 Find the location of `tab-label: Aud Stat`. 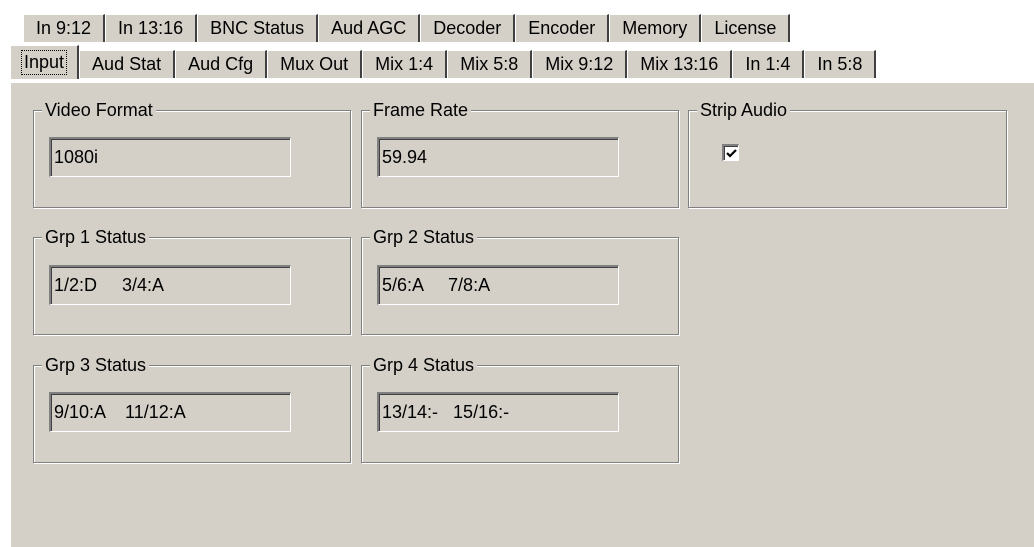

tab-label: Aud Stat is located at coordinates (127, 64).